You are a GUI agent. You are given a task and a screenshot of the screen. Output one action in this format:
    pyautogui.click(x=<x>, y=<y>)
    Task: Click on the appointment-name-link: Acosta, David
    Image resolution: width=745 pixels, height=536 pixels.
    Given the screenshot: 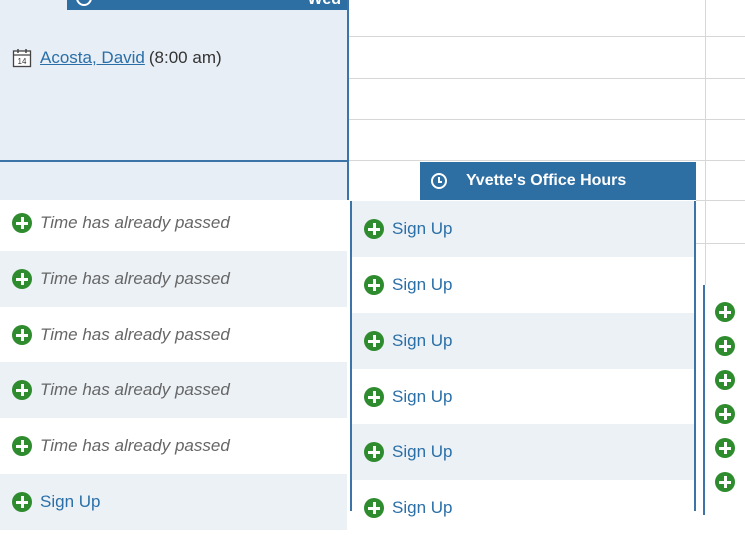 What is the action you would take?
    pyautogui.click(x=92, y=58)
    